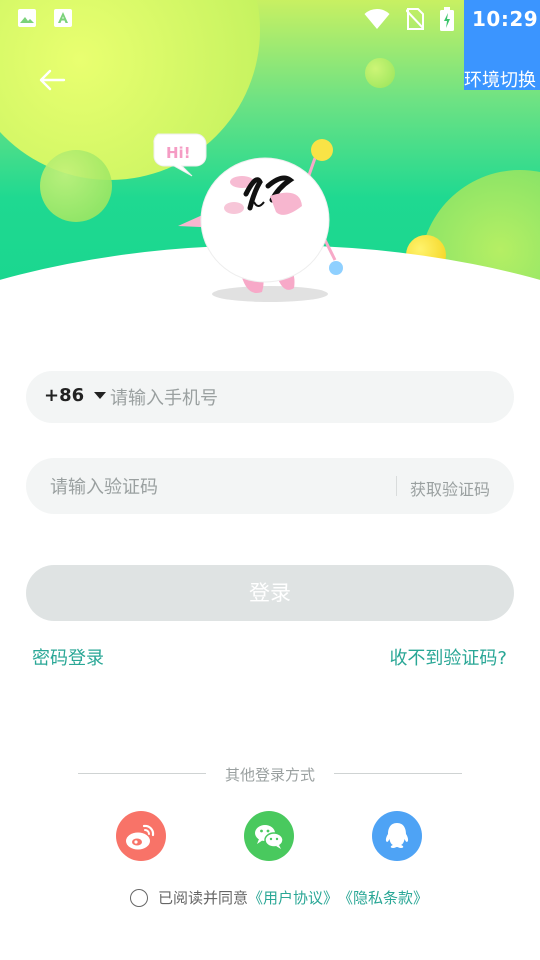 The image size is (540, 960). What do you see at coordinates (215, 487) in the screenshot?
I see `verification-code-input` at bounding box center [215, 487].